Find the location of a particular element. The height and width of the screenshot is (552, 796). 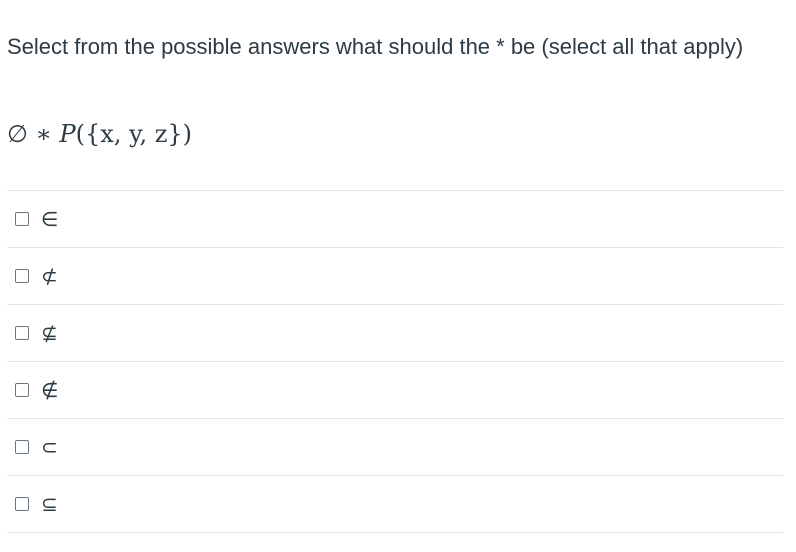

answer-option: ⊈ is located at coordinates (395, 333).